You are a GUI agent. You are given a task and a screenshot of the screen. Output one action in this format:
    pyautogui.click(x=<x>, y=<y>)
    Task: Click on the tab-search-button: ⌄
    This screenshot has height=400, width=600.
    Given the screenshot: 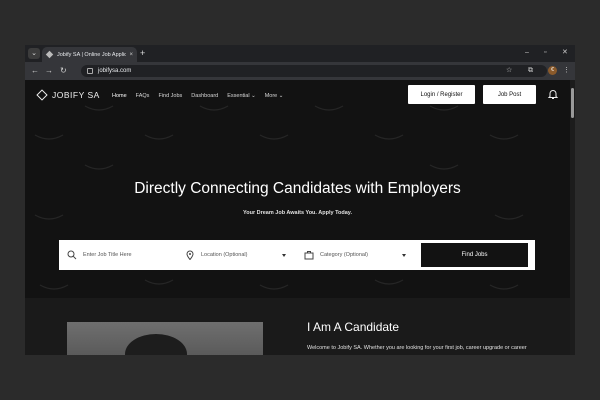 What is the action you would take?
    pyautogui.click(x=34, y=53)
    